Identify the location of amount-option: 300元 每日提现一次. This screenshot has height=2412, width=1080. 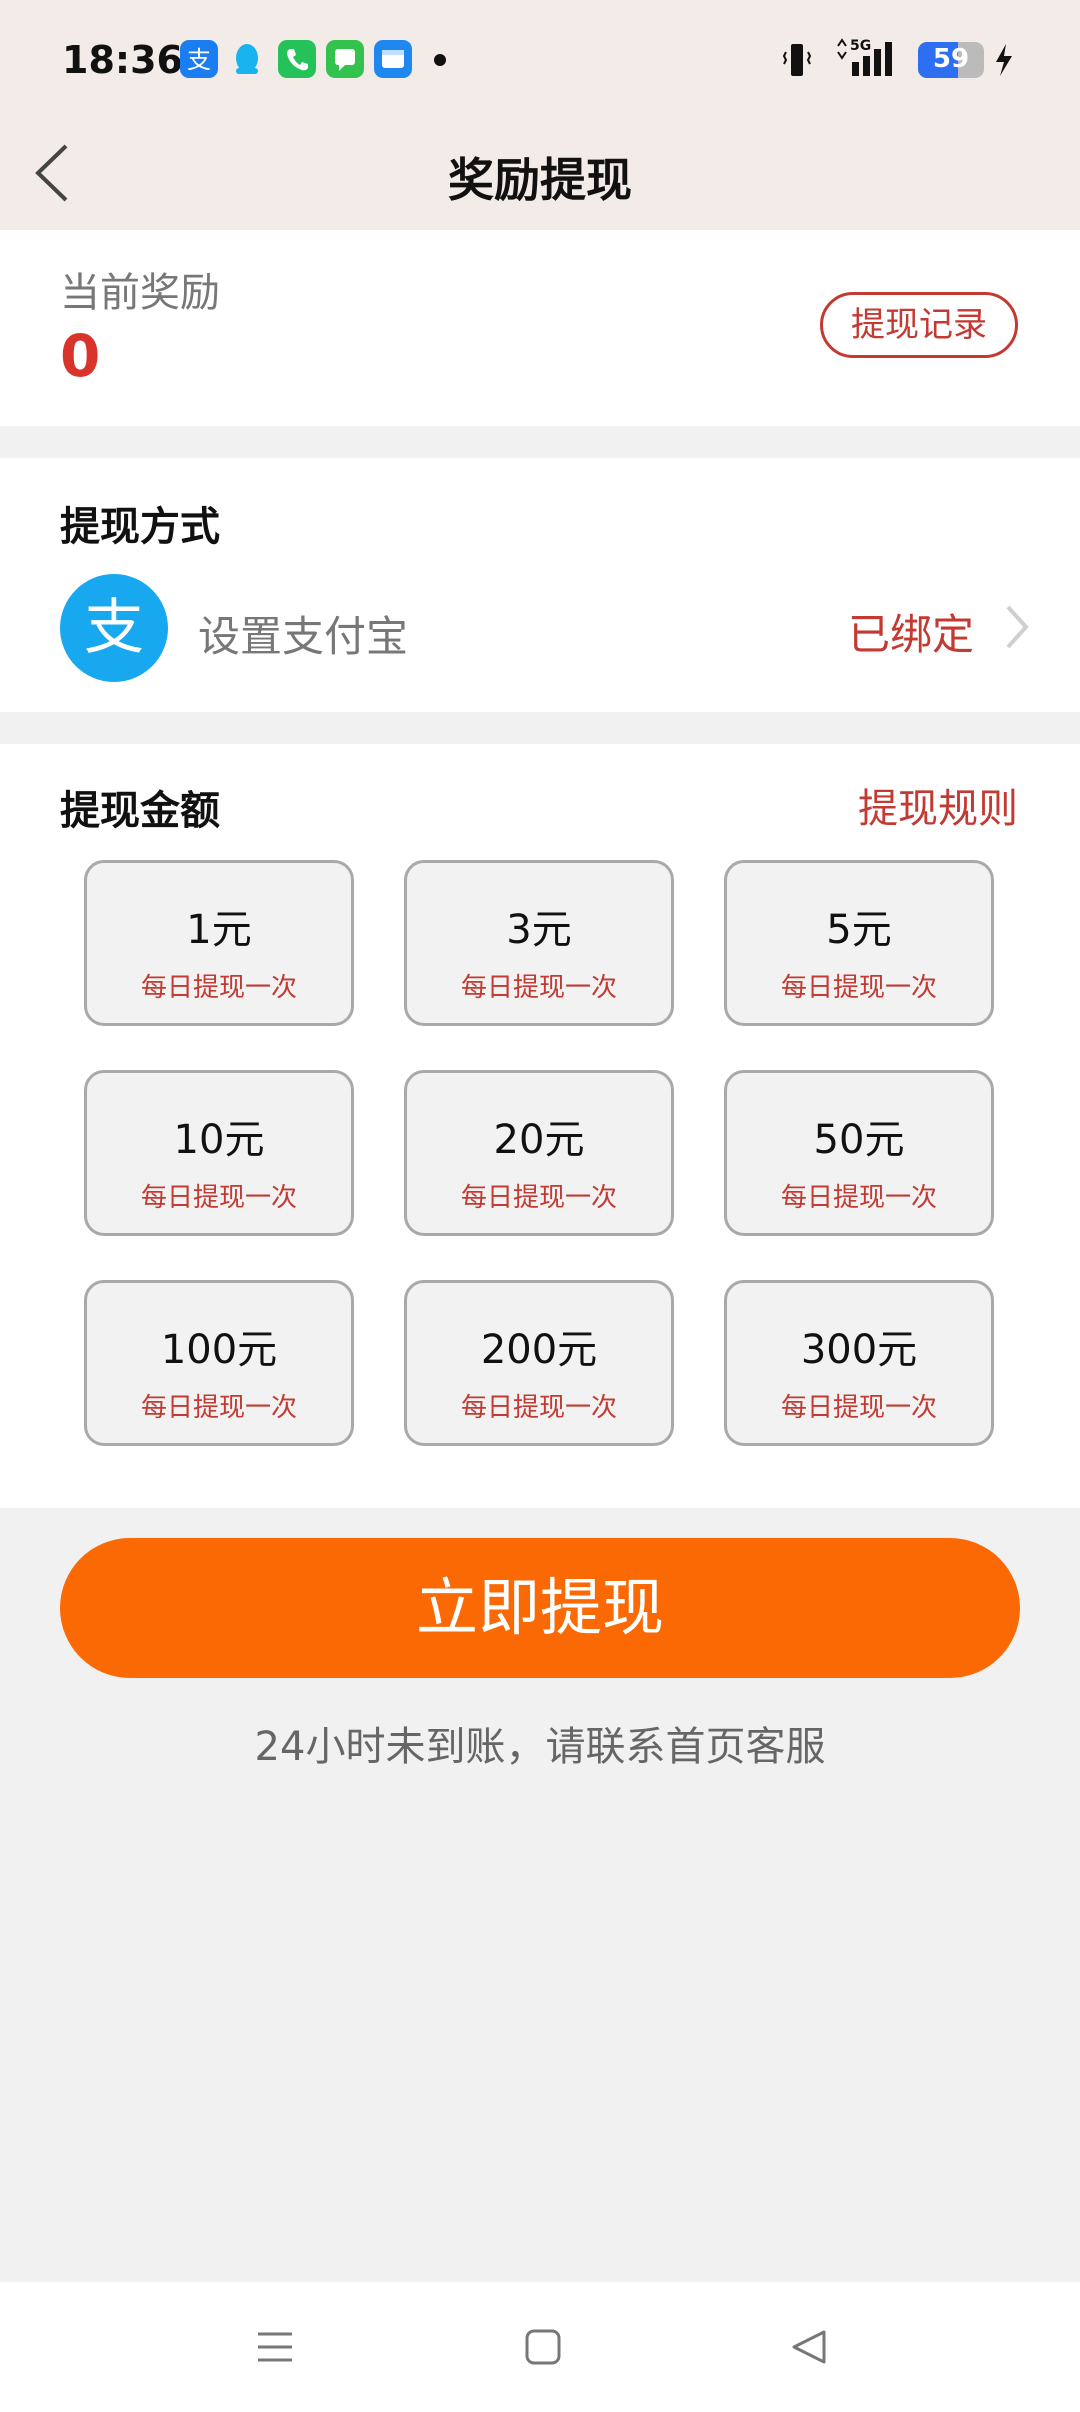
(859, 1363).